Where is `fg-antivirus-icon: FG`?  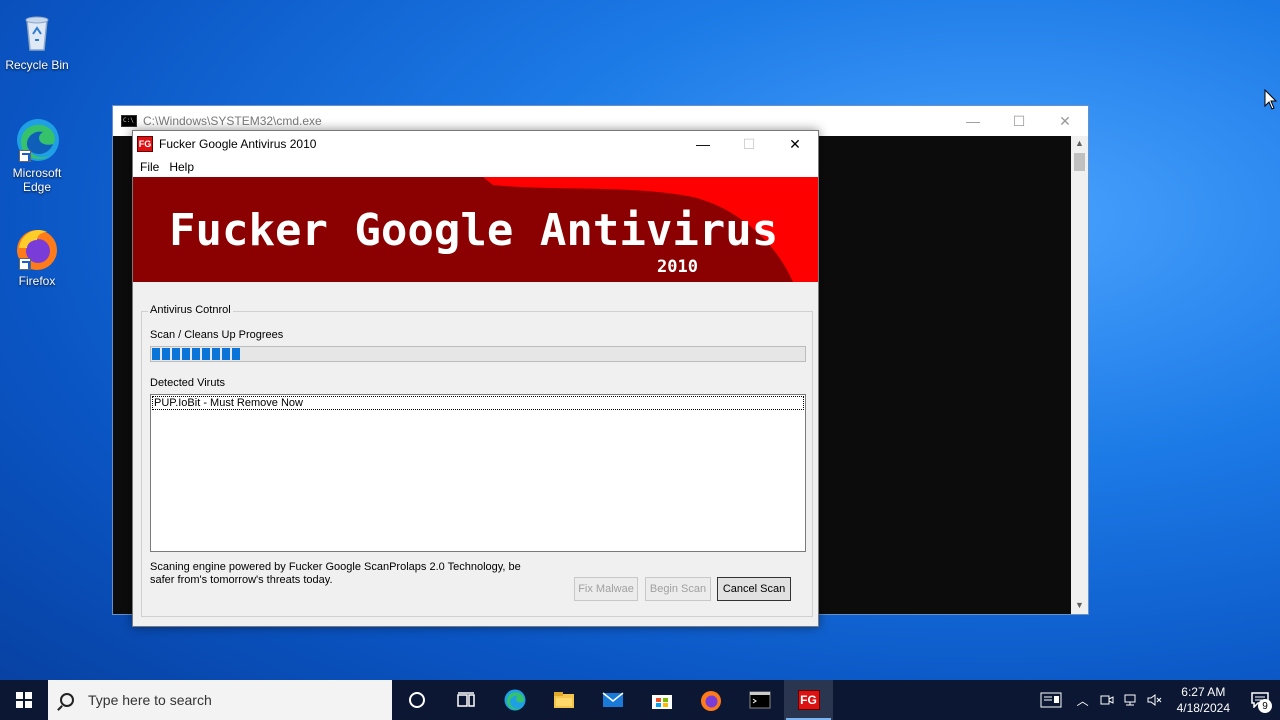 fg-antivirus-icon: FG is located at coordinates (808, 700).